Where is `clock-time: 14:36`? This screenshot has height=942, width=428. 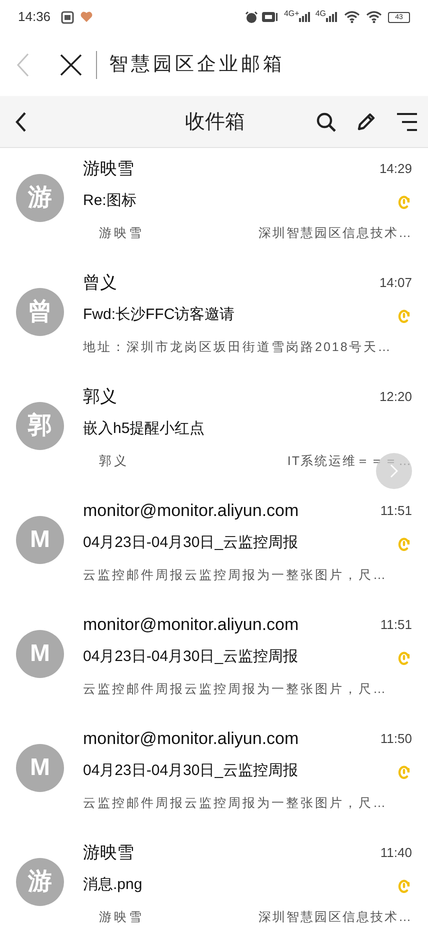 clock-time: 14:36 is located at coordinates (34, 17).